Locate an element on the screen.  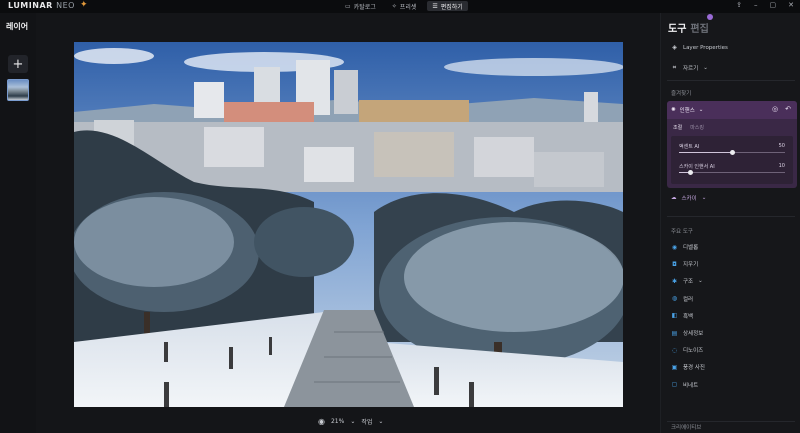
tool-item: ▤ 상세정보 is located at coordinates (687, 333).